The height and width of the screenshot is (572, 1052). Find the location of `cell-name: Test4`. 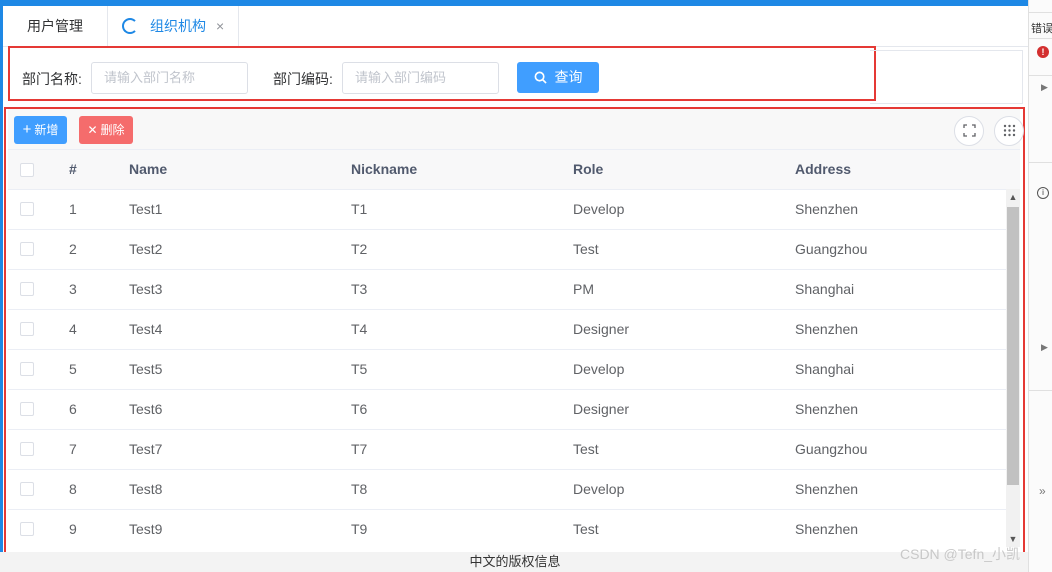

cell-name: Test4 is located at coordinates (146, 329).